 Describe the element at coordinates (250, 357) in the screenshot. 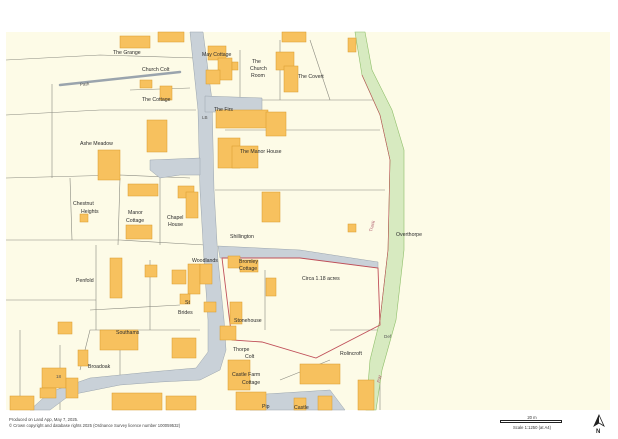

I see `label-thorpe-colt: Colt` at that location.